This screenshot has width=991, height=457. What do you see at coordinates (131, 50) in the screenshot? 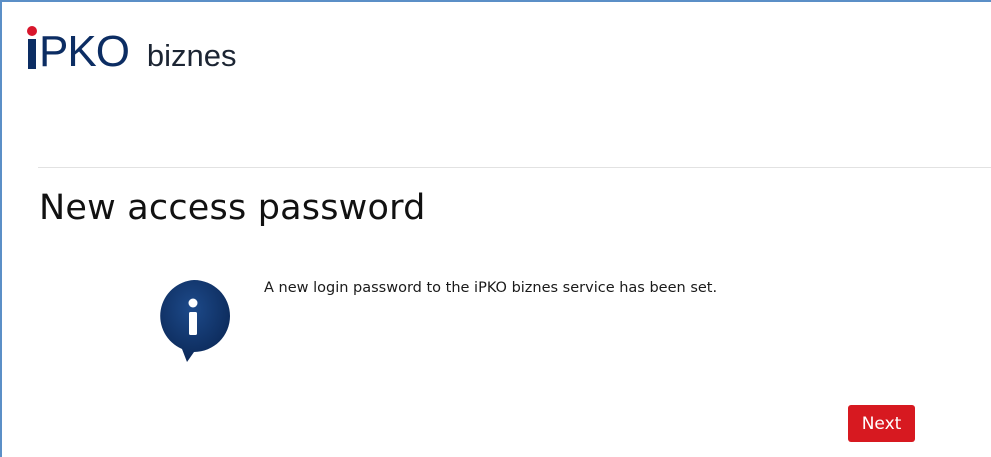
I see `ipko-biznes-logo: PKO biznes` at bounding box center [131, 50].